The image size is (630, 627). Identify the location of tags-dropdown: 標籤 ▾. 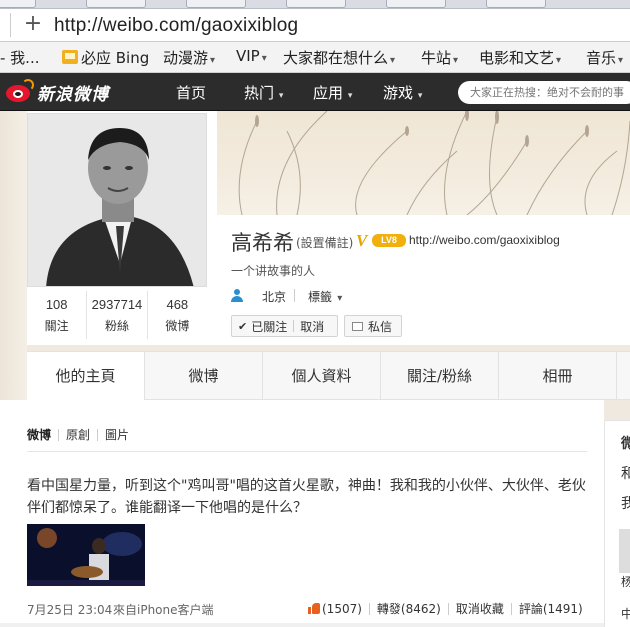
(325, 296).